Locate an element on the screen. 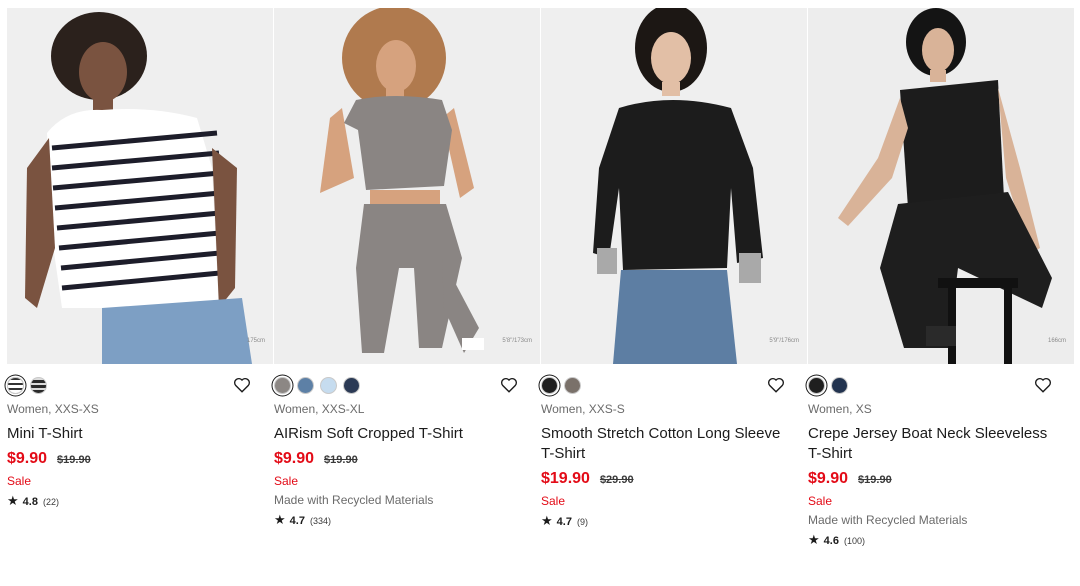  model-height-note: 5'8"/173cm is located at coordinates (517, 341).